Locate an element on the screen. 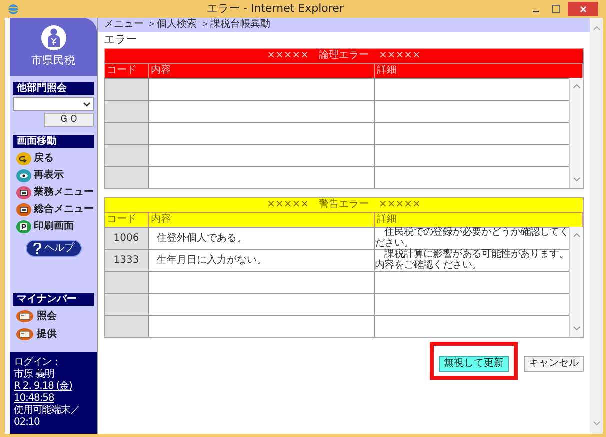  table-title: ××××× 警告エラー ××××× is located at coordinates (344, 205).